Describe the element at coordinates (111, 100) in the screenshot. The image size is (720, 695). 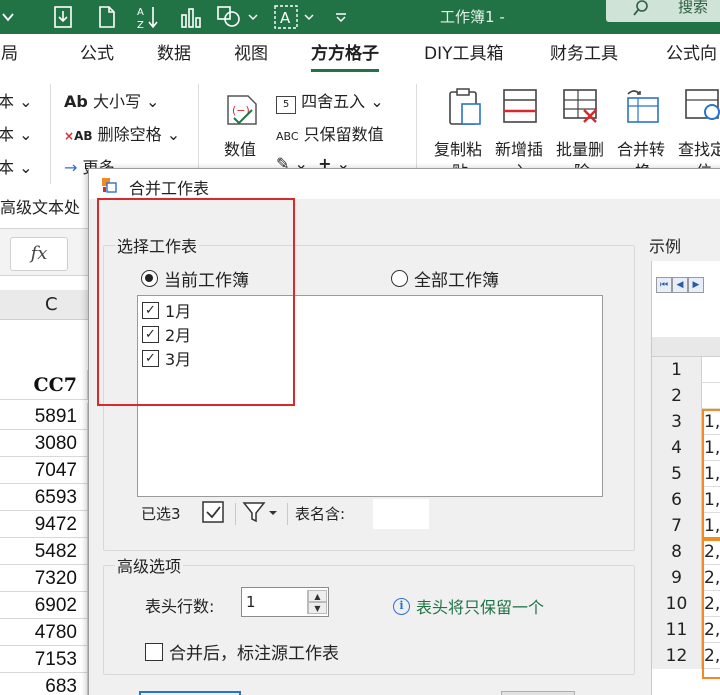
I see `case-button: Ab 大小写 ⌄` at that location.